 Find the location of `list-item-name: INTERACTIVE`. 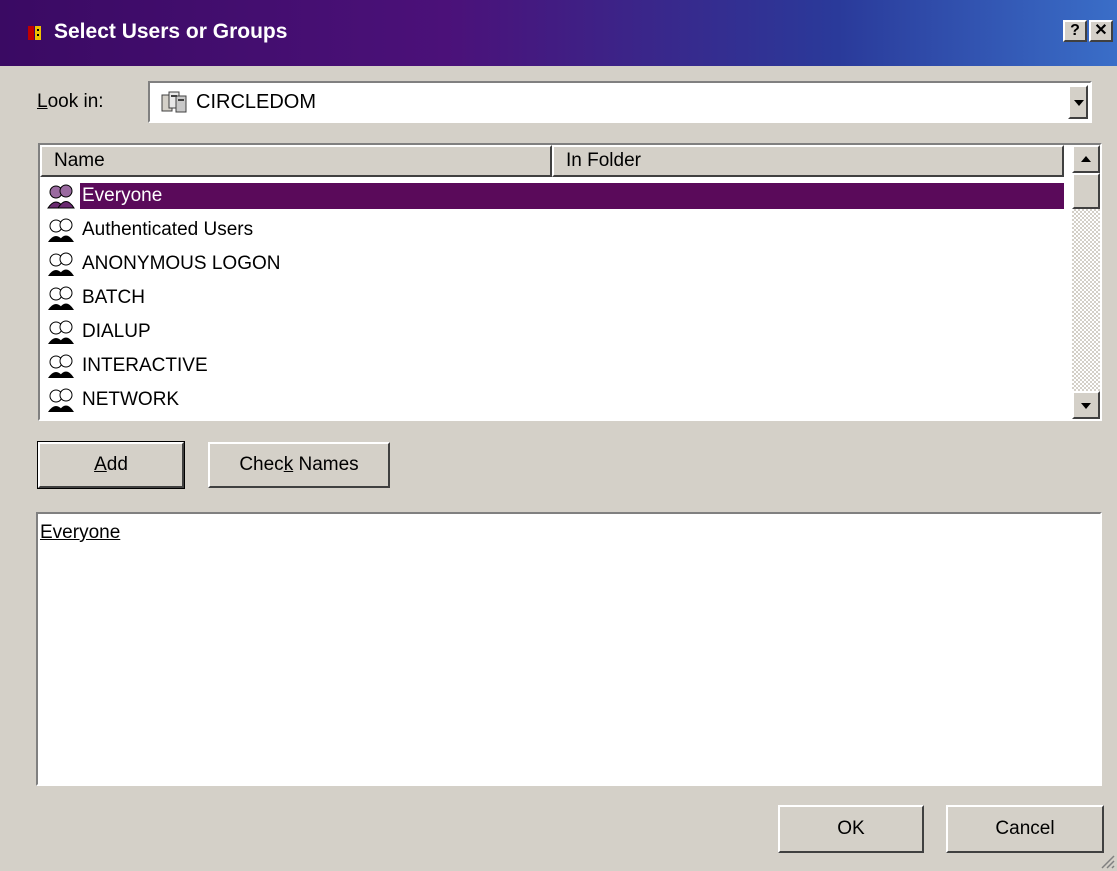

list-item-name: INTERACTIVE is located at coordinates (145, 365).